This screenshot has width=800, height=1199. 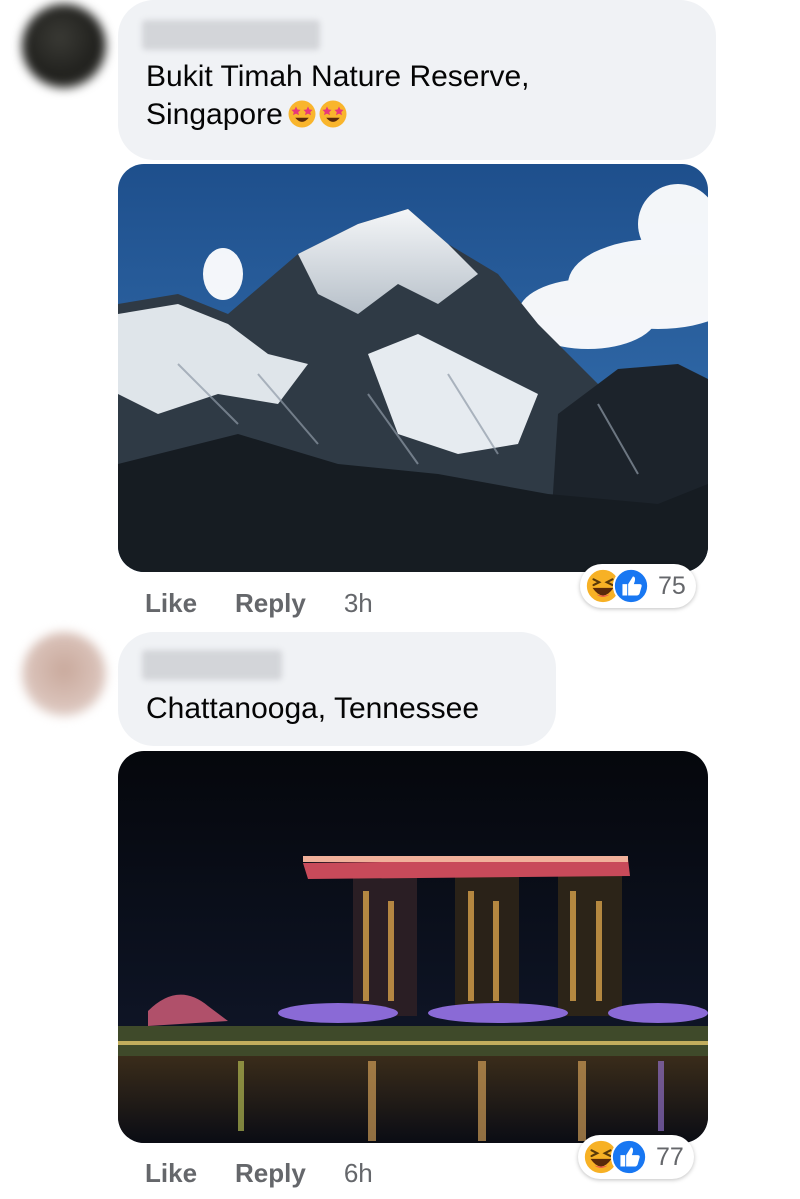 I want to click on comment-text-line-2: Singapore, so click(x=337, y=115).